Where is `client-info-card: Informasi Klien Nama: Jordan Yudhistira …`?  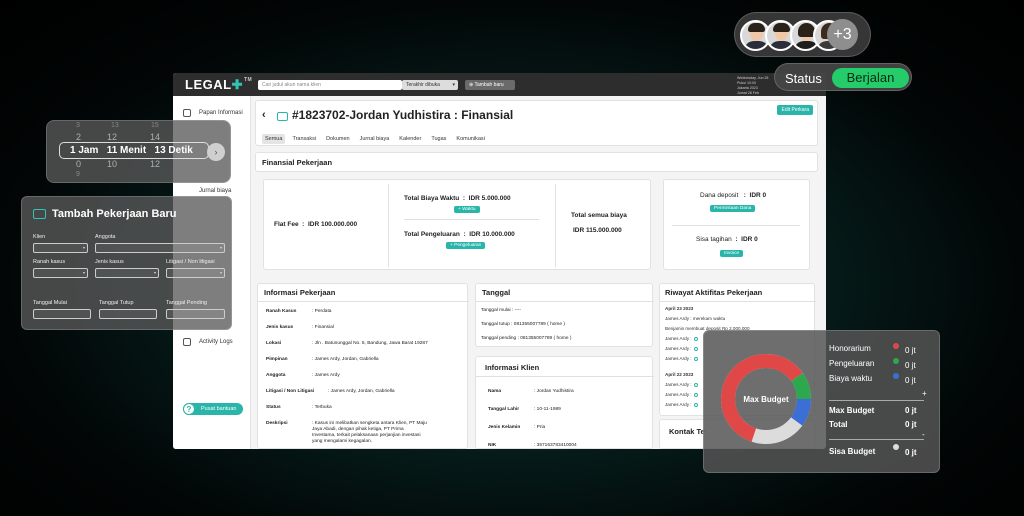 client-info-card: Informasi Klien Nama: Jordan Yudhistira … is located at coordinates (564, 402).